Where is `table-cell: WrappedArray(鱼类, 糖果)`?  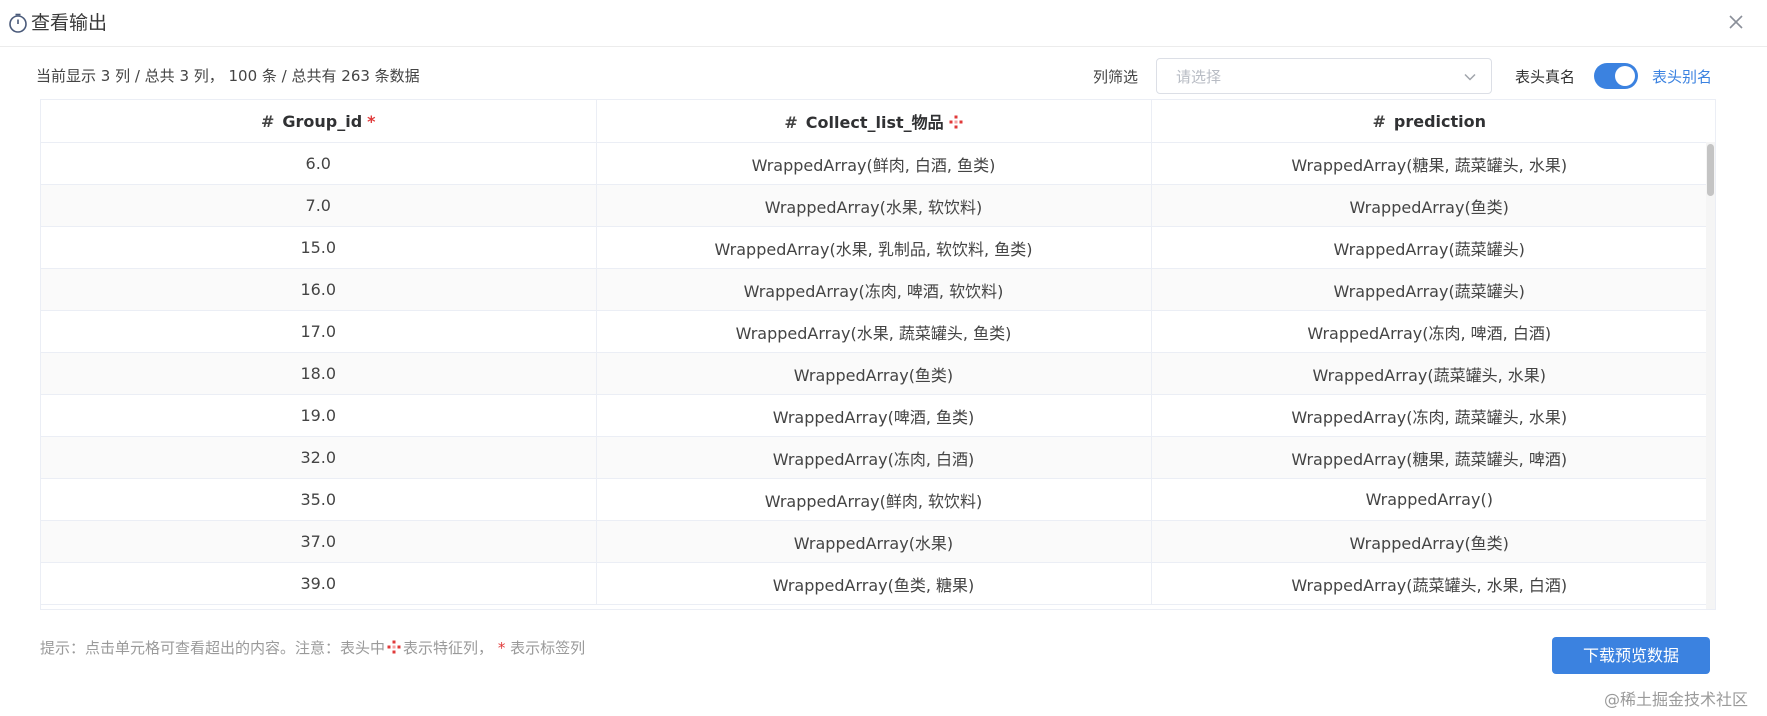 table-cell: WrappedArray(鱼类, 糖果) is located at coordinates (874, 583).